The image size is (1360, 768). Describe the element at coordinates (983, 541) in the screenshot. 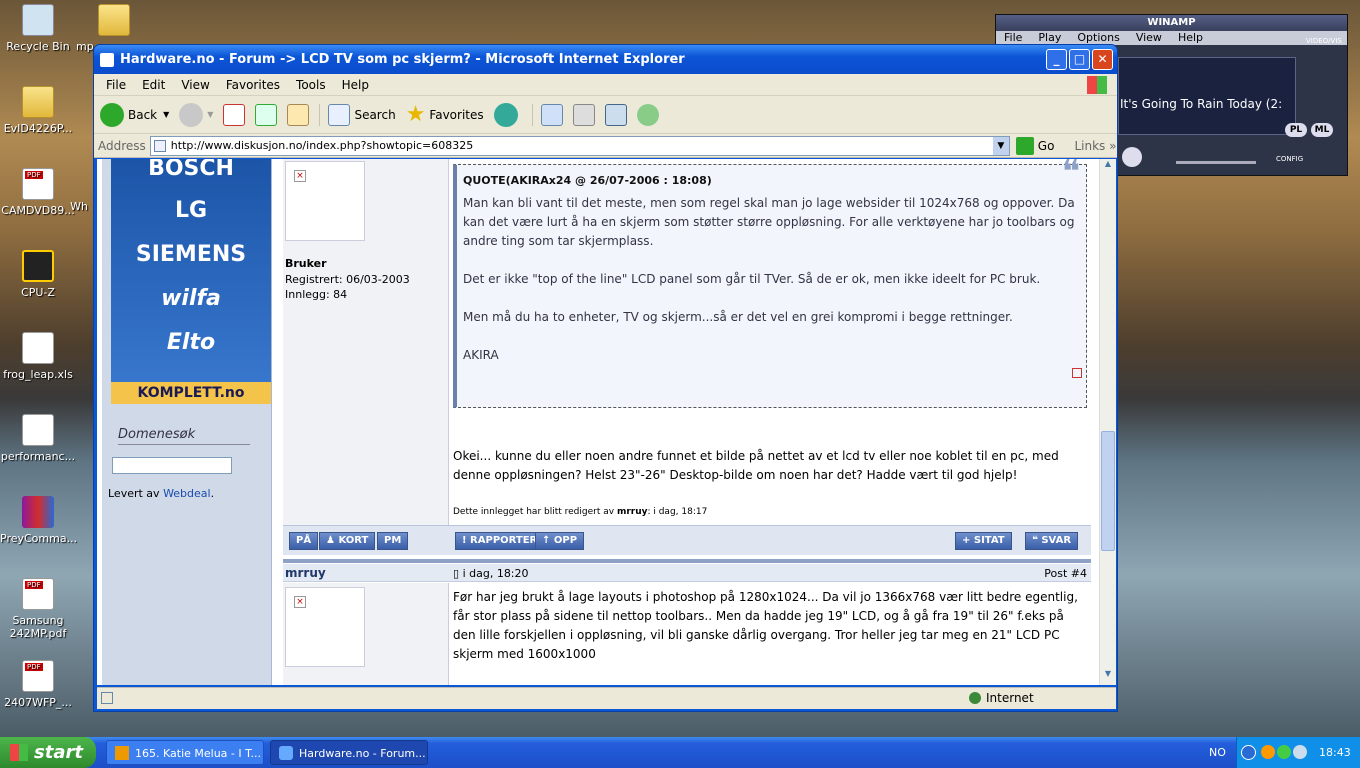

I see `sitat-button: + SITAT` at that location.